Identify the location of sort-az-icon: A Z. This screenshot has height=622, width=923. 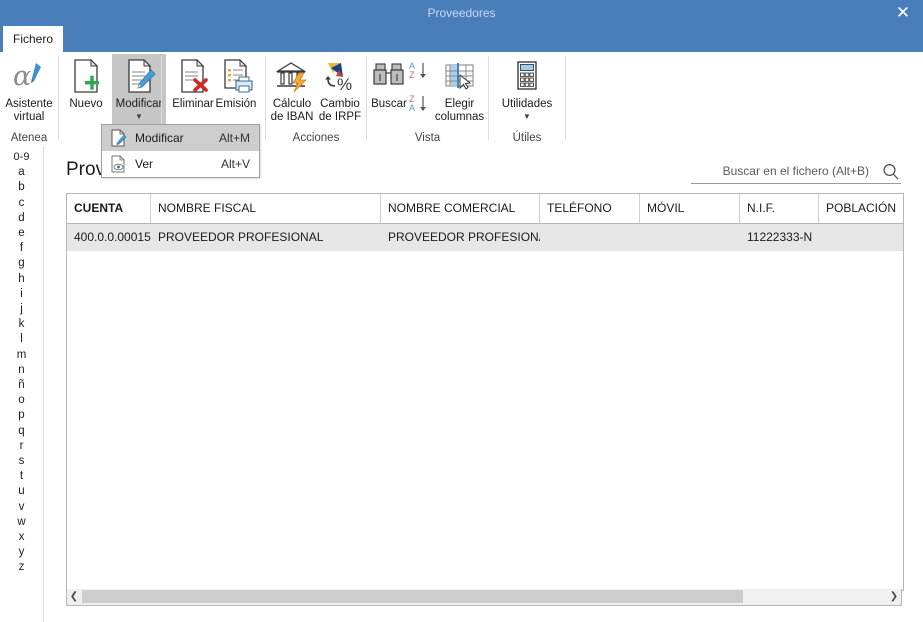
(420, 71).